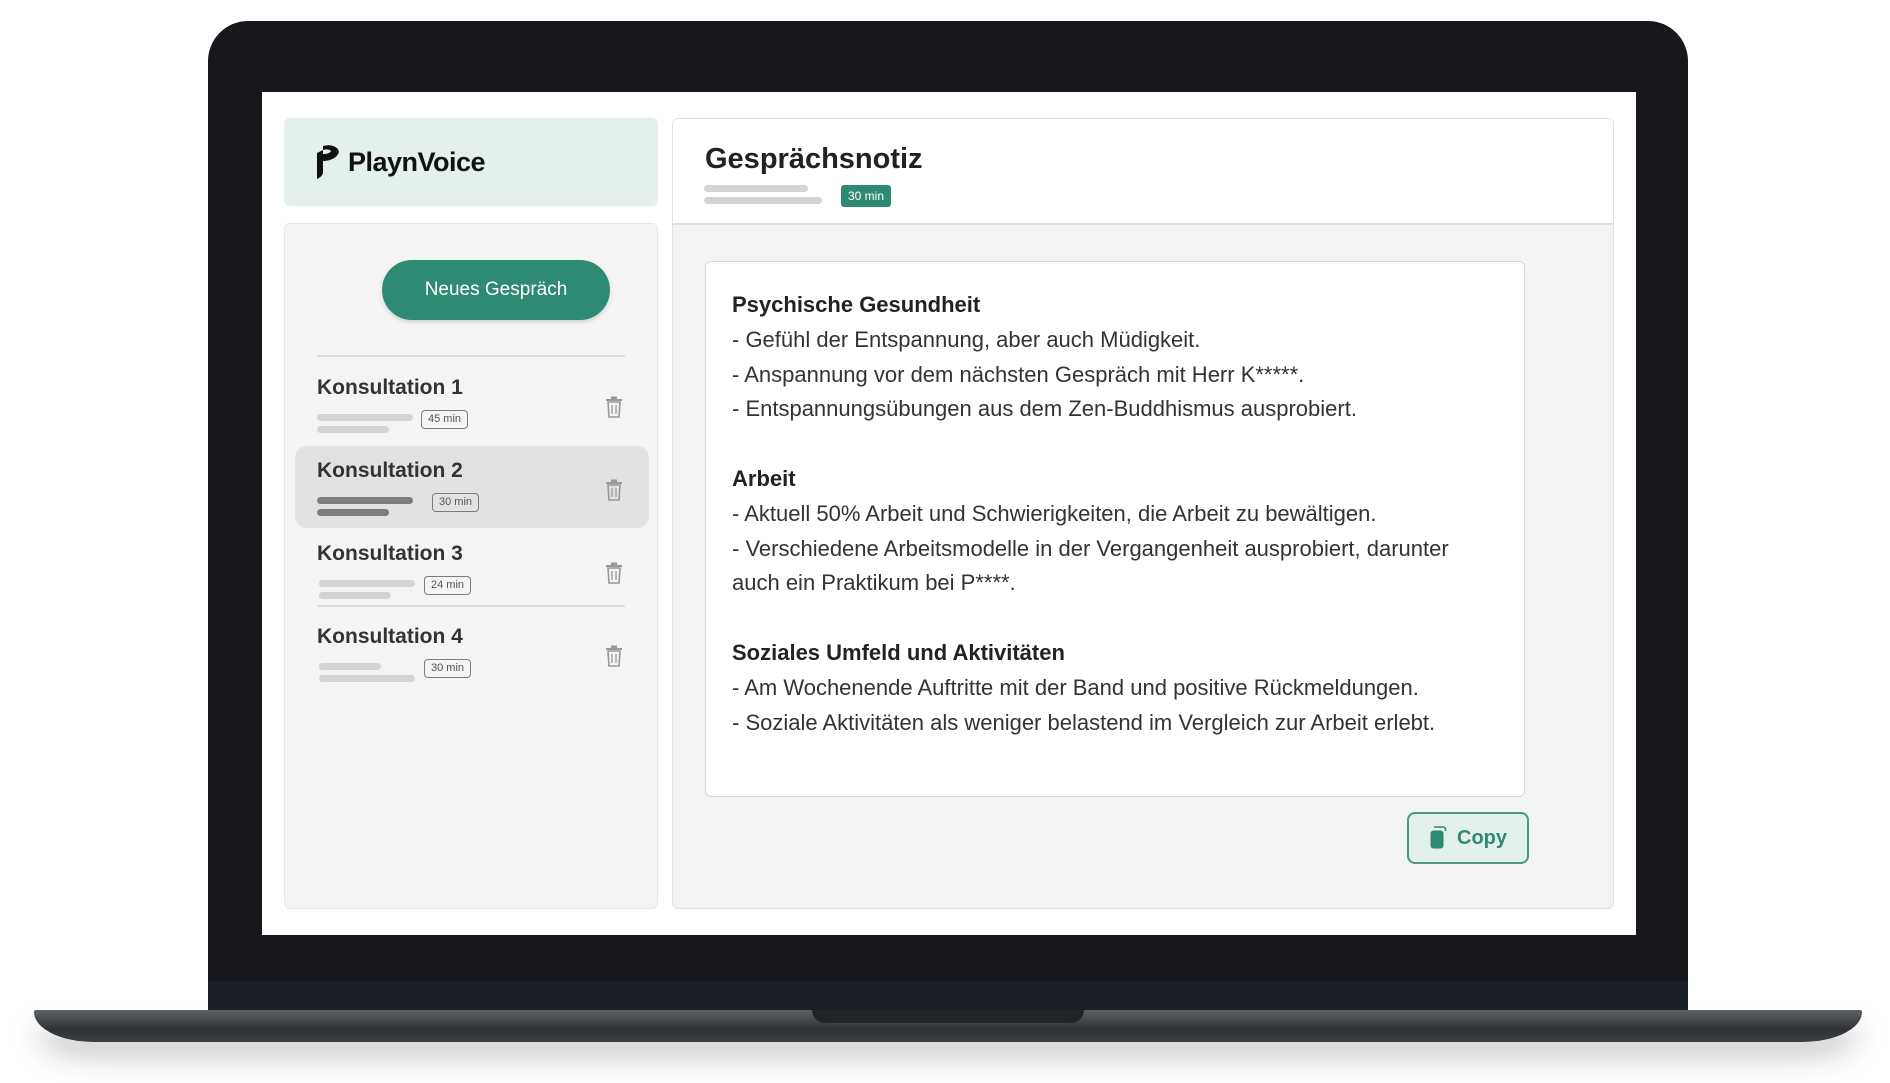  Describe the element at coordinates (898, 652) in the screenshot. I see `section-heading: Soziales Umfeld und Aktivitäten` at that location.